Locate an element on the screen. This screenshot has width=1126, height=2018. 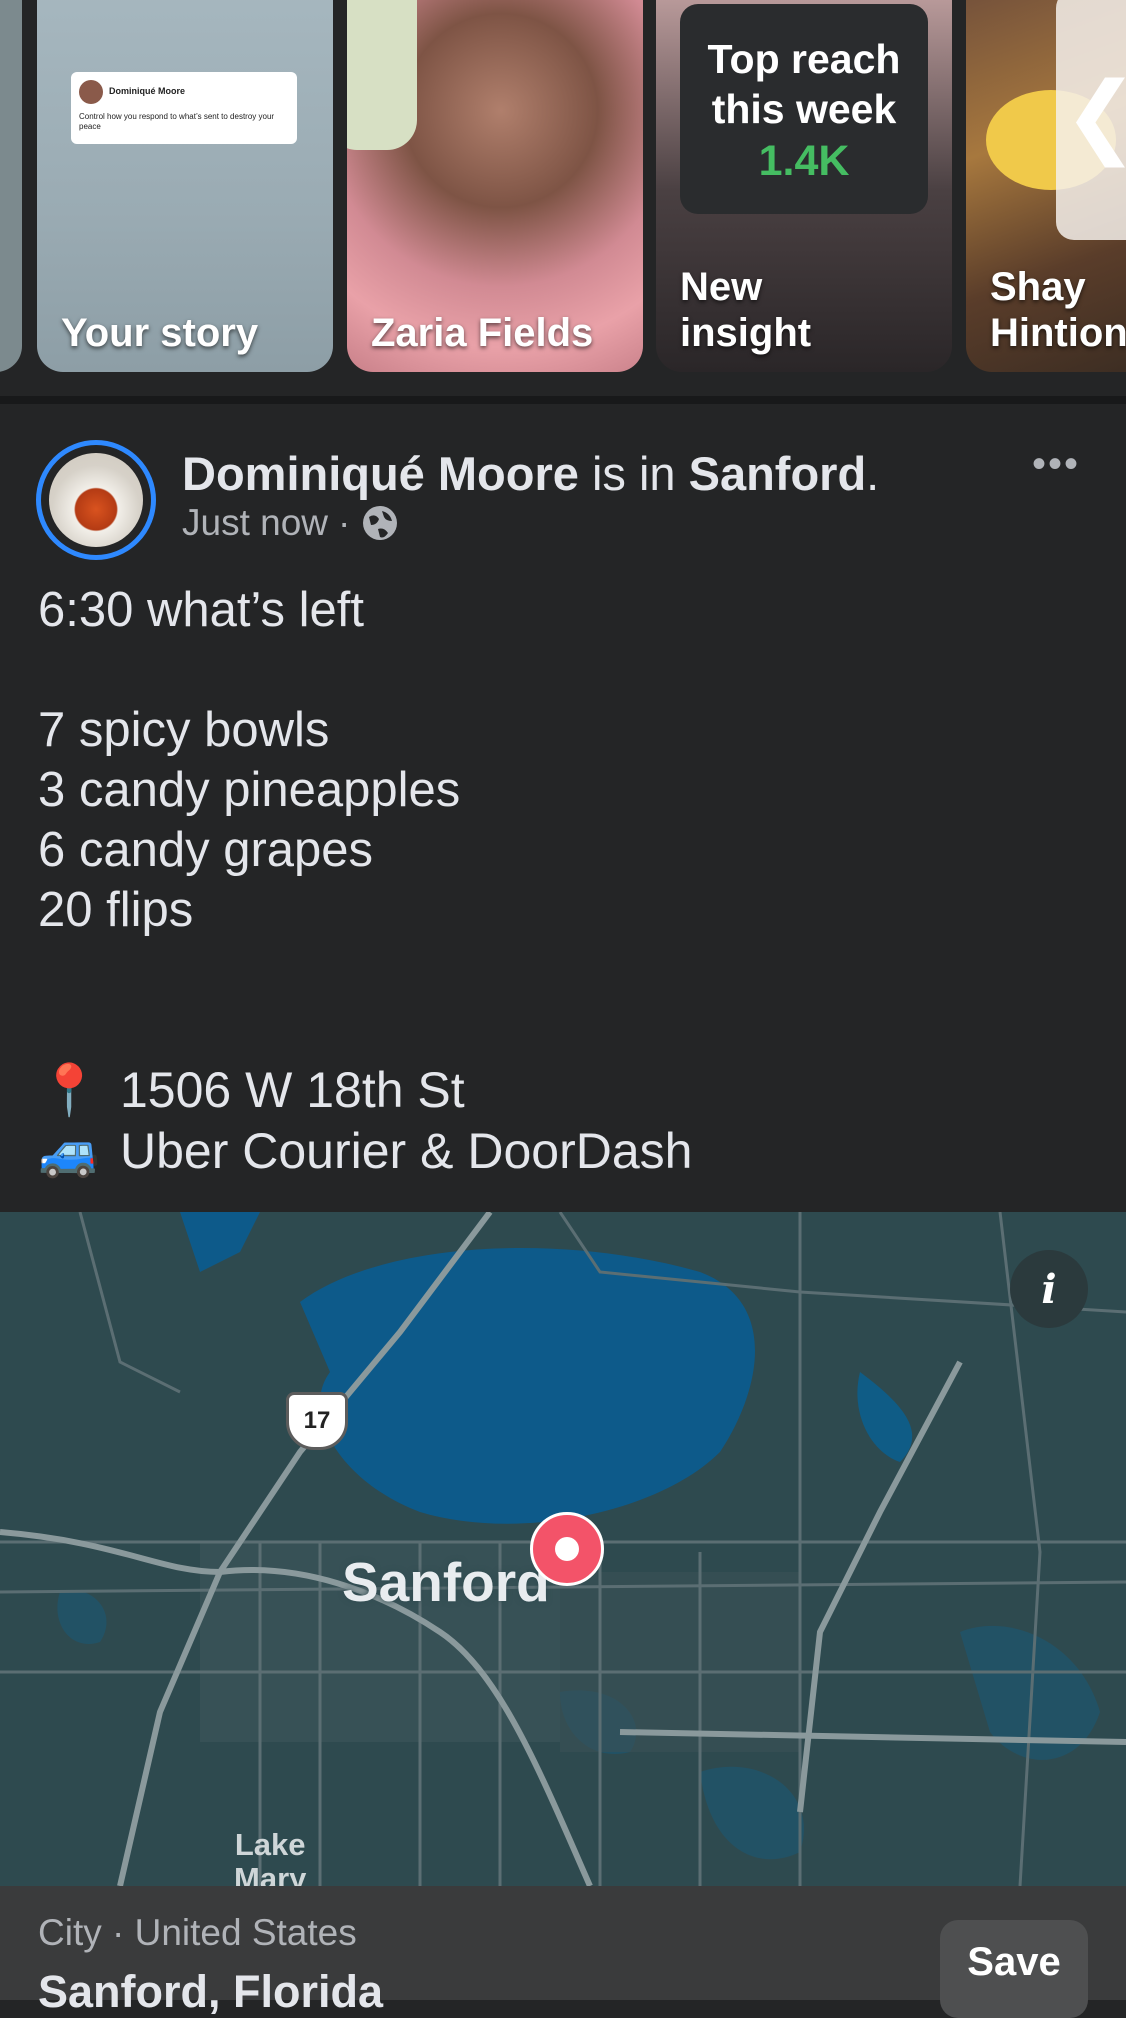
address-row: 📍 1506 W 18th St is located at coordinates (365, 1090).